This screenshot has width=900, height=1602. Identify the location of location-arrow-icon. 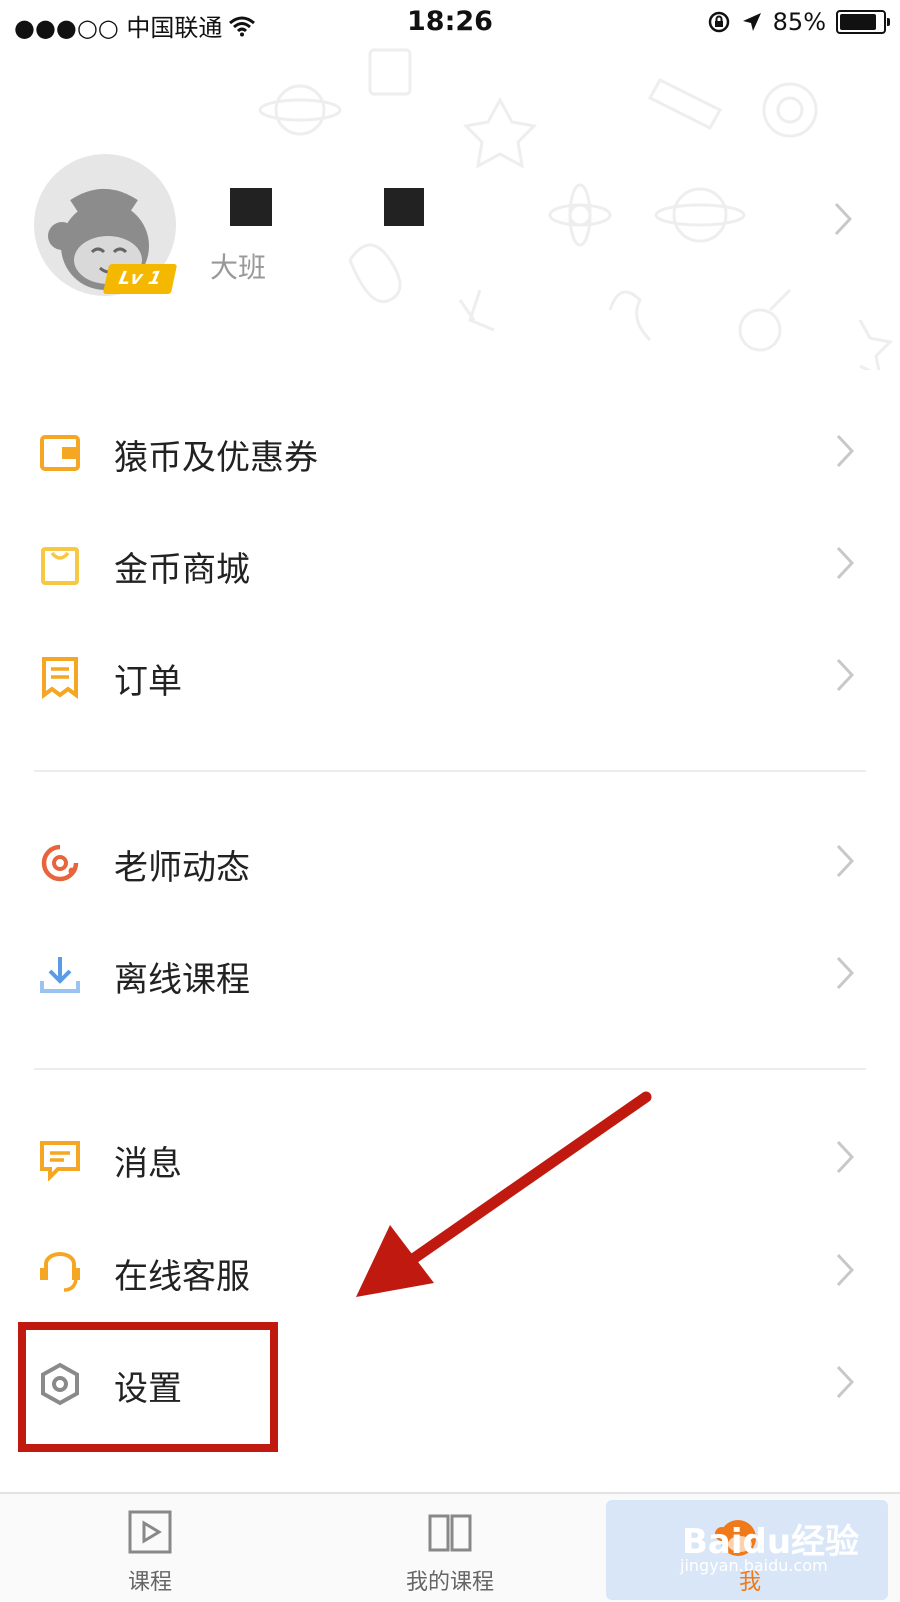
(751, 22).